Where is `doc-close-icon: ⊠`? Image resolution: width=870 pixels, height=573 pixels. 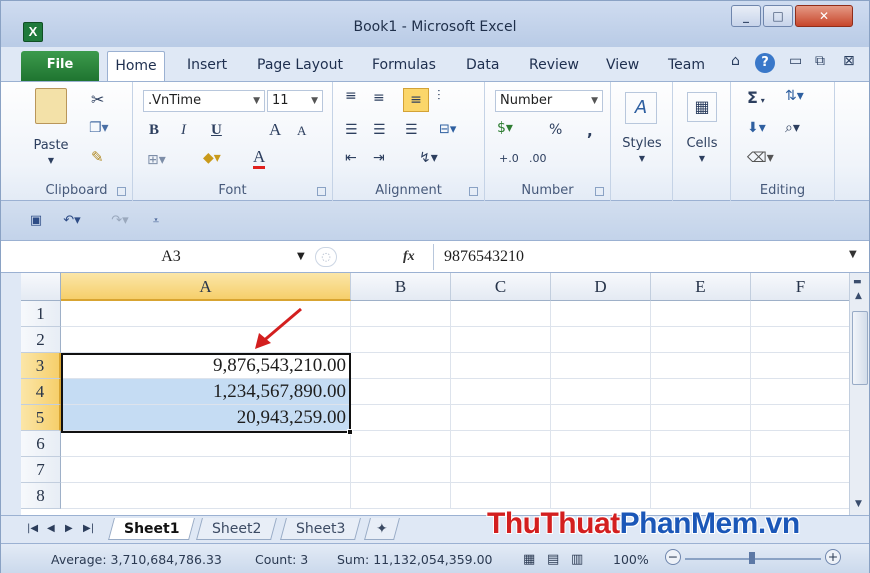
doc-close-icon: ⊠ is located at coordinates (849, 61).